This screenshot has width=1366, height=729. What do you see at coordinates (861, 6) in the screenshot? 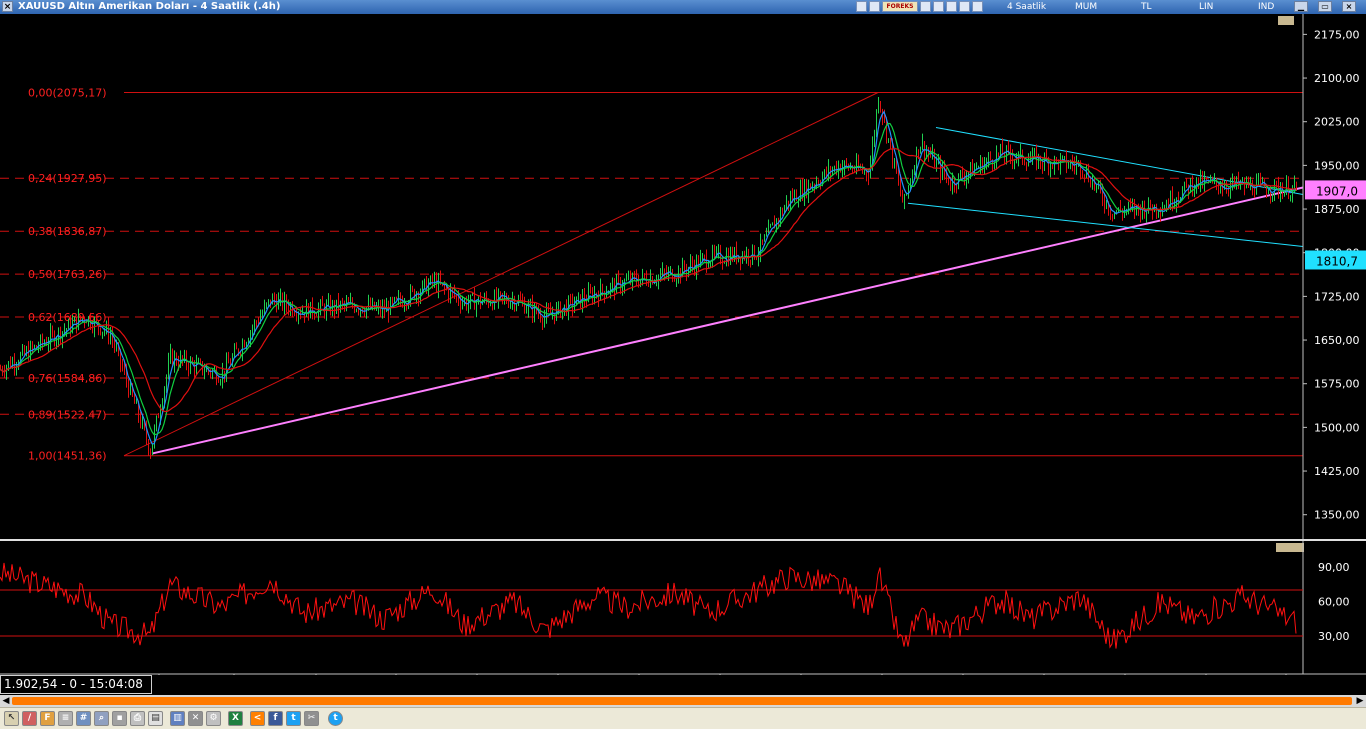
I see `chart-icon` at bounding box center [861, 6].